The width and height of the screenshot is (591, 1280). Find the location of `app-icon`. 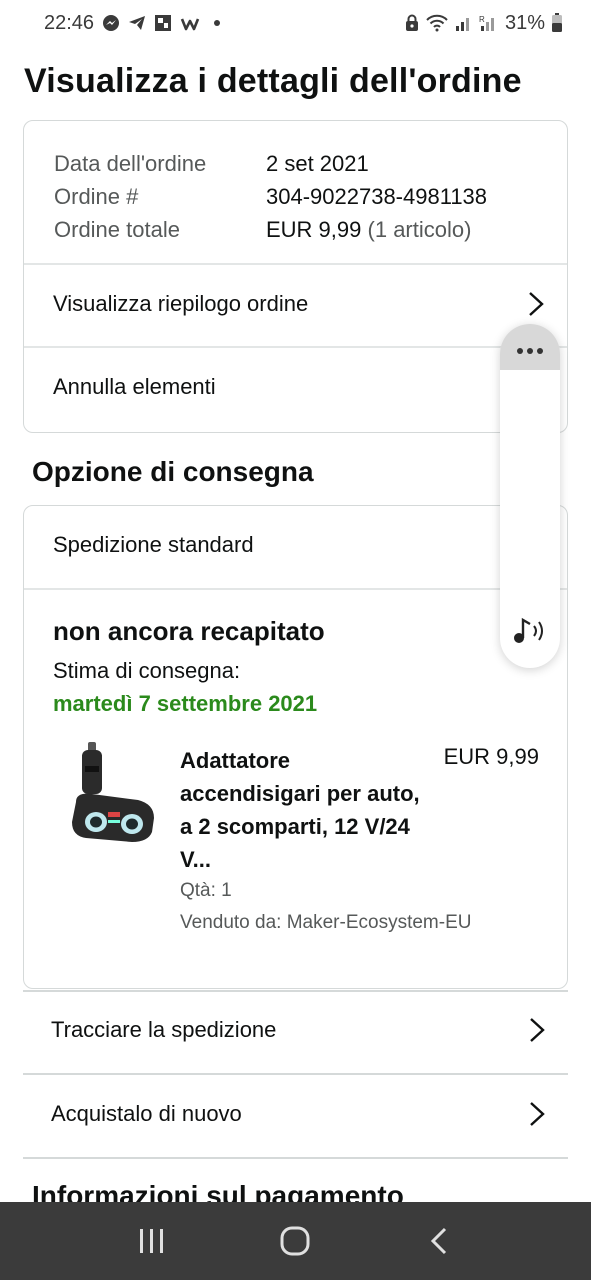

app-icon is located at coordinates (163, 23).